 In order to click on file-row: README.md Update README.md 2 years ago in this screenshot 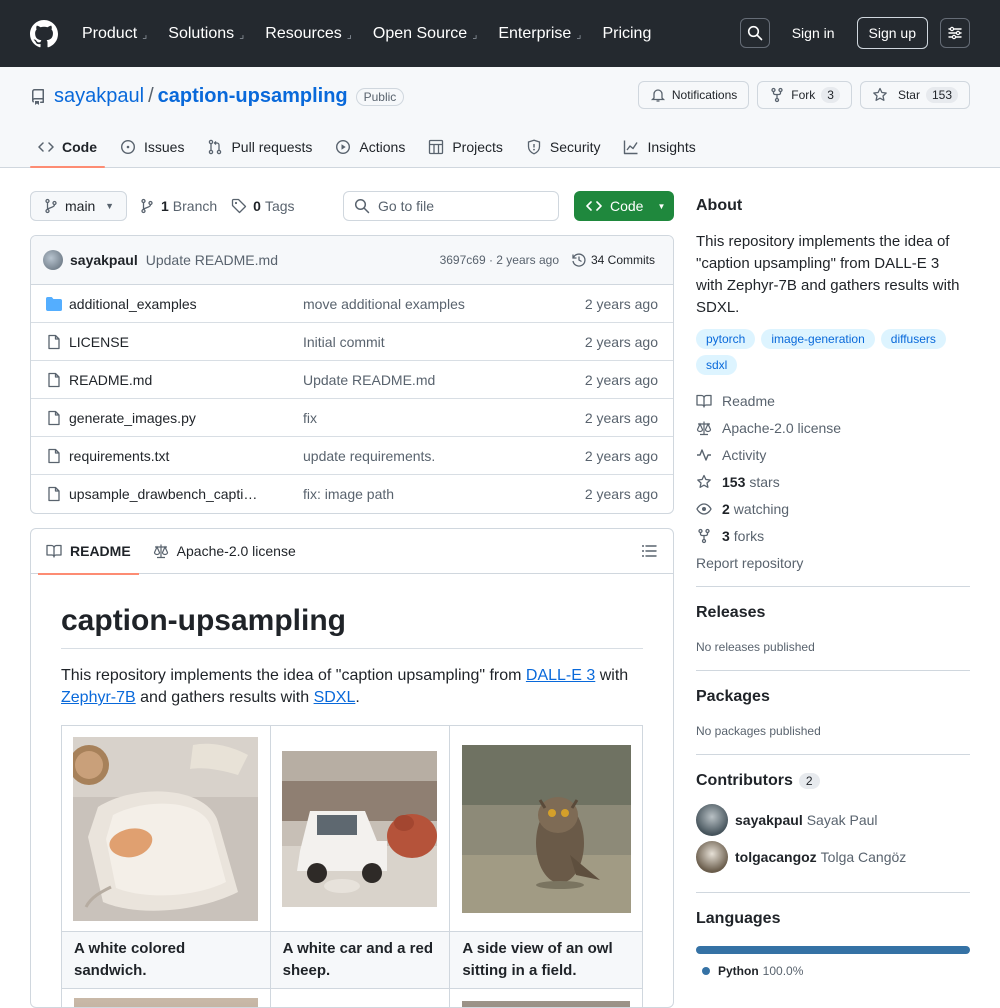, I will do `click(352, 380)`.